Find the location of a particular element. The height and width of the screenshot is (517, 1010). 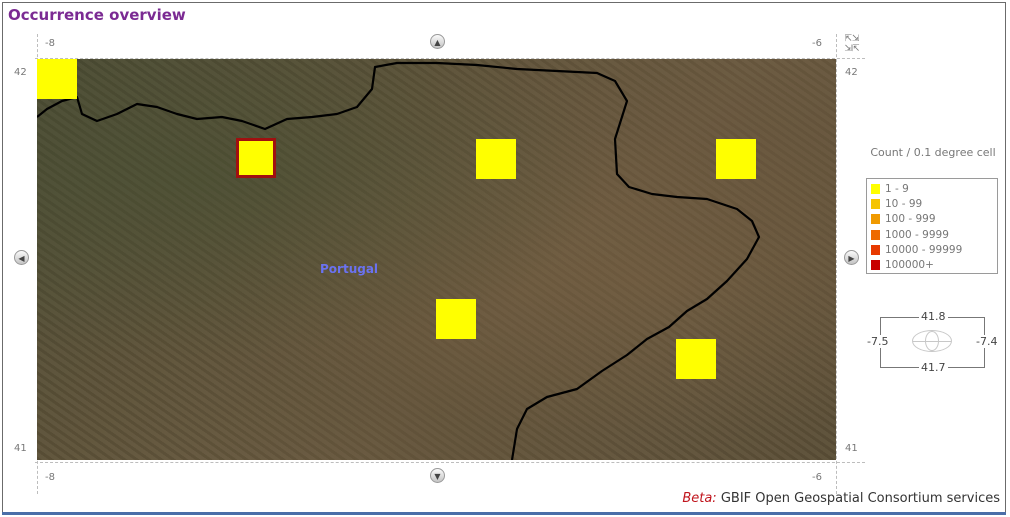

y-tick-left-north: 42 is located at coordinates (20, 72).